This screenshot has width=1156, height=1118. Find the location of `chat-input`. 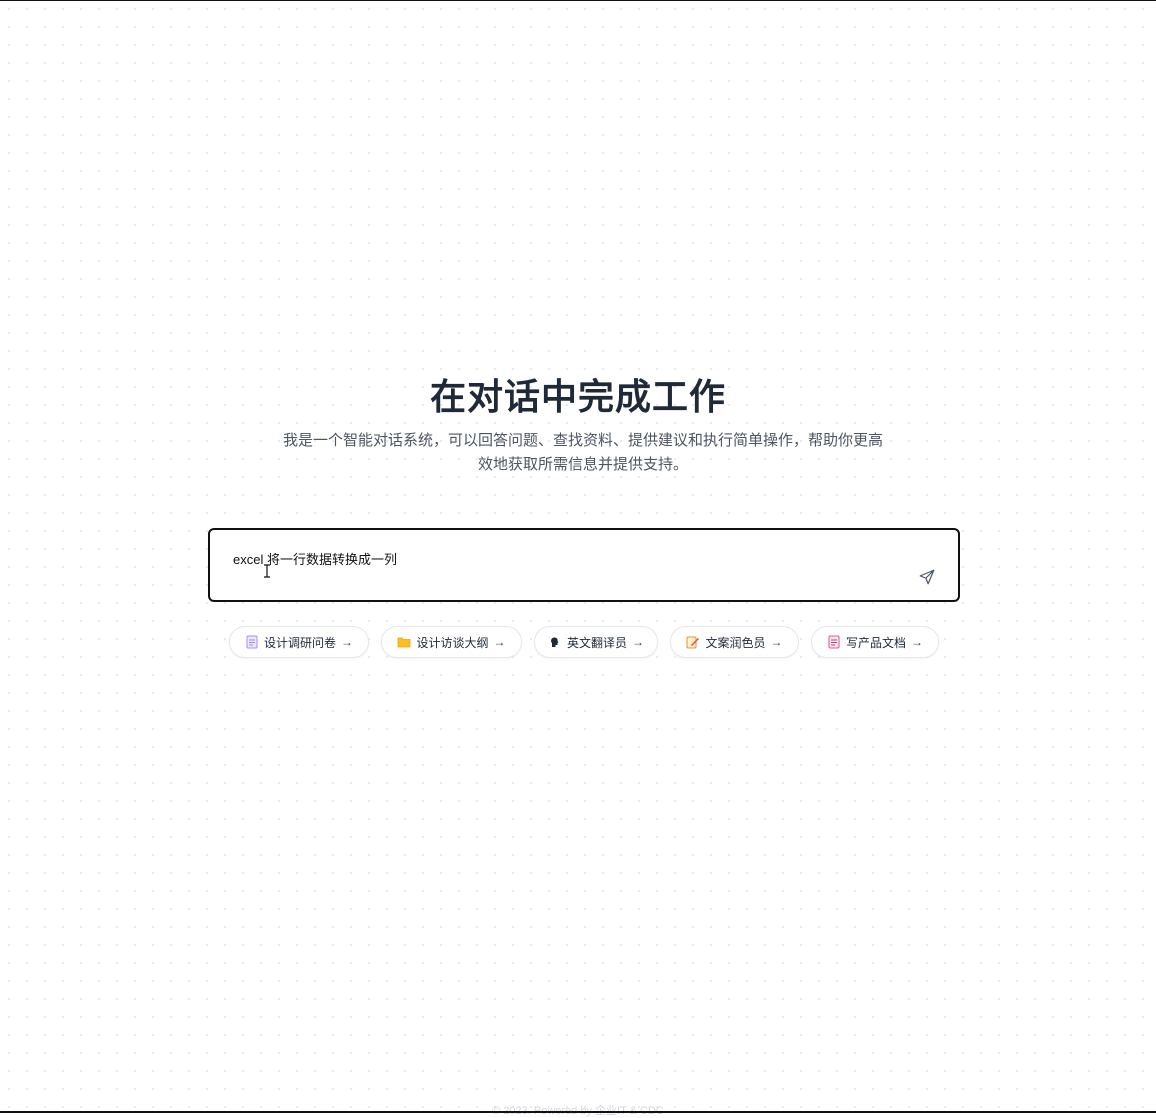

chat-input is located at coordinates (563, 558).